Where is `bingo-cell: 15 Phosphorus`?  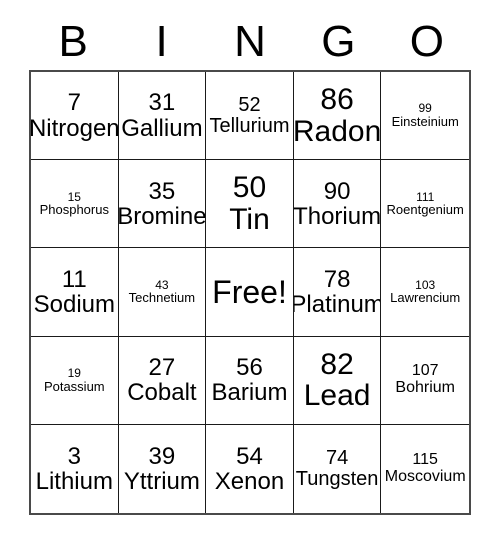 bingo-cell: 15 Phosphorus is located at coordinates (75, 204).